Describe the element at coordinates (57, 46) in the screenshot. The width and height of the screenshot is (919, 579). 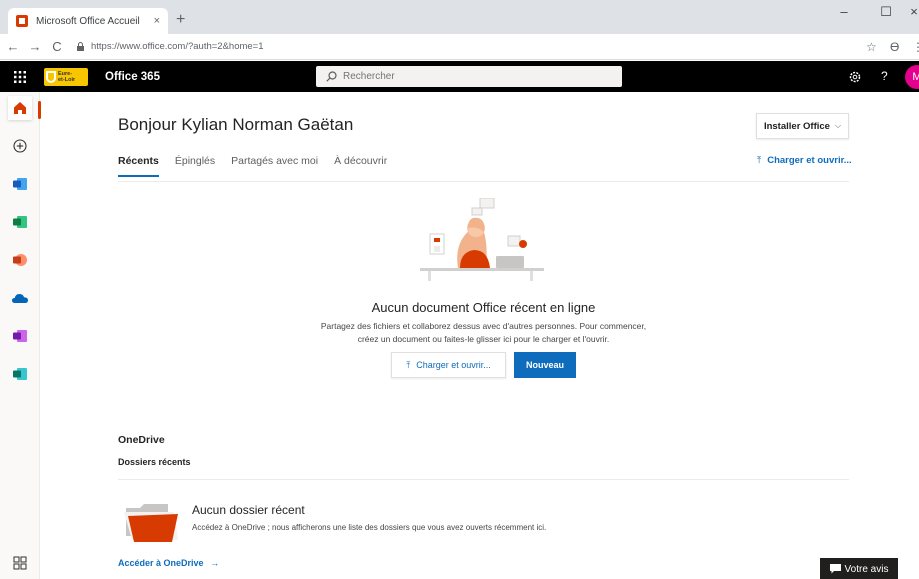
I see `reload-icon: C` at that location.